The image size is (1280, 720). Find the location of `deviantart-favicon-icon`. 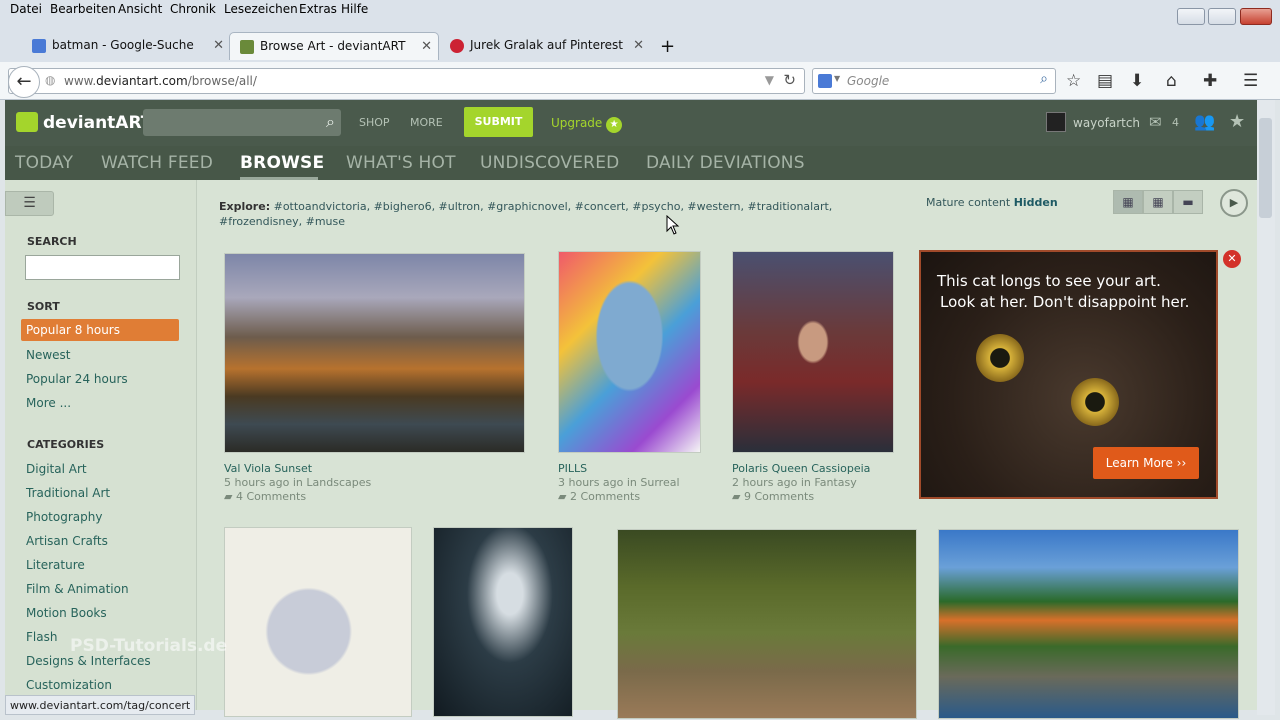

deviantart-favicon-icon is located at coordinates (247, 47).